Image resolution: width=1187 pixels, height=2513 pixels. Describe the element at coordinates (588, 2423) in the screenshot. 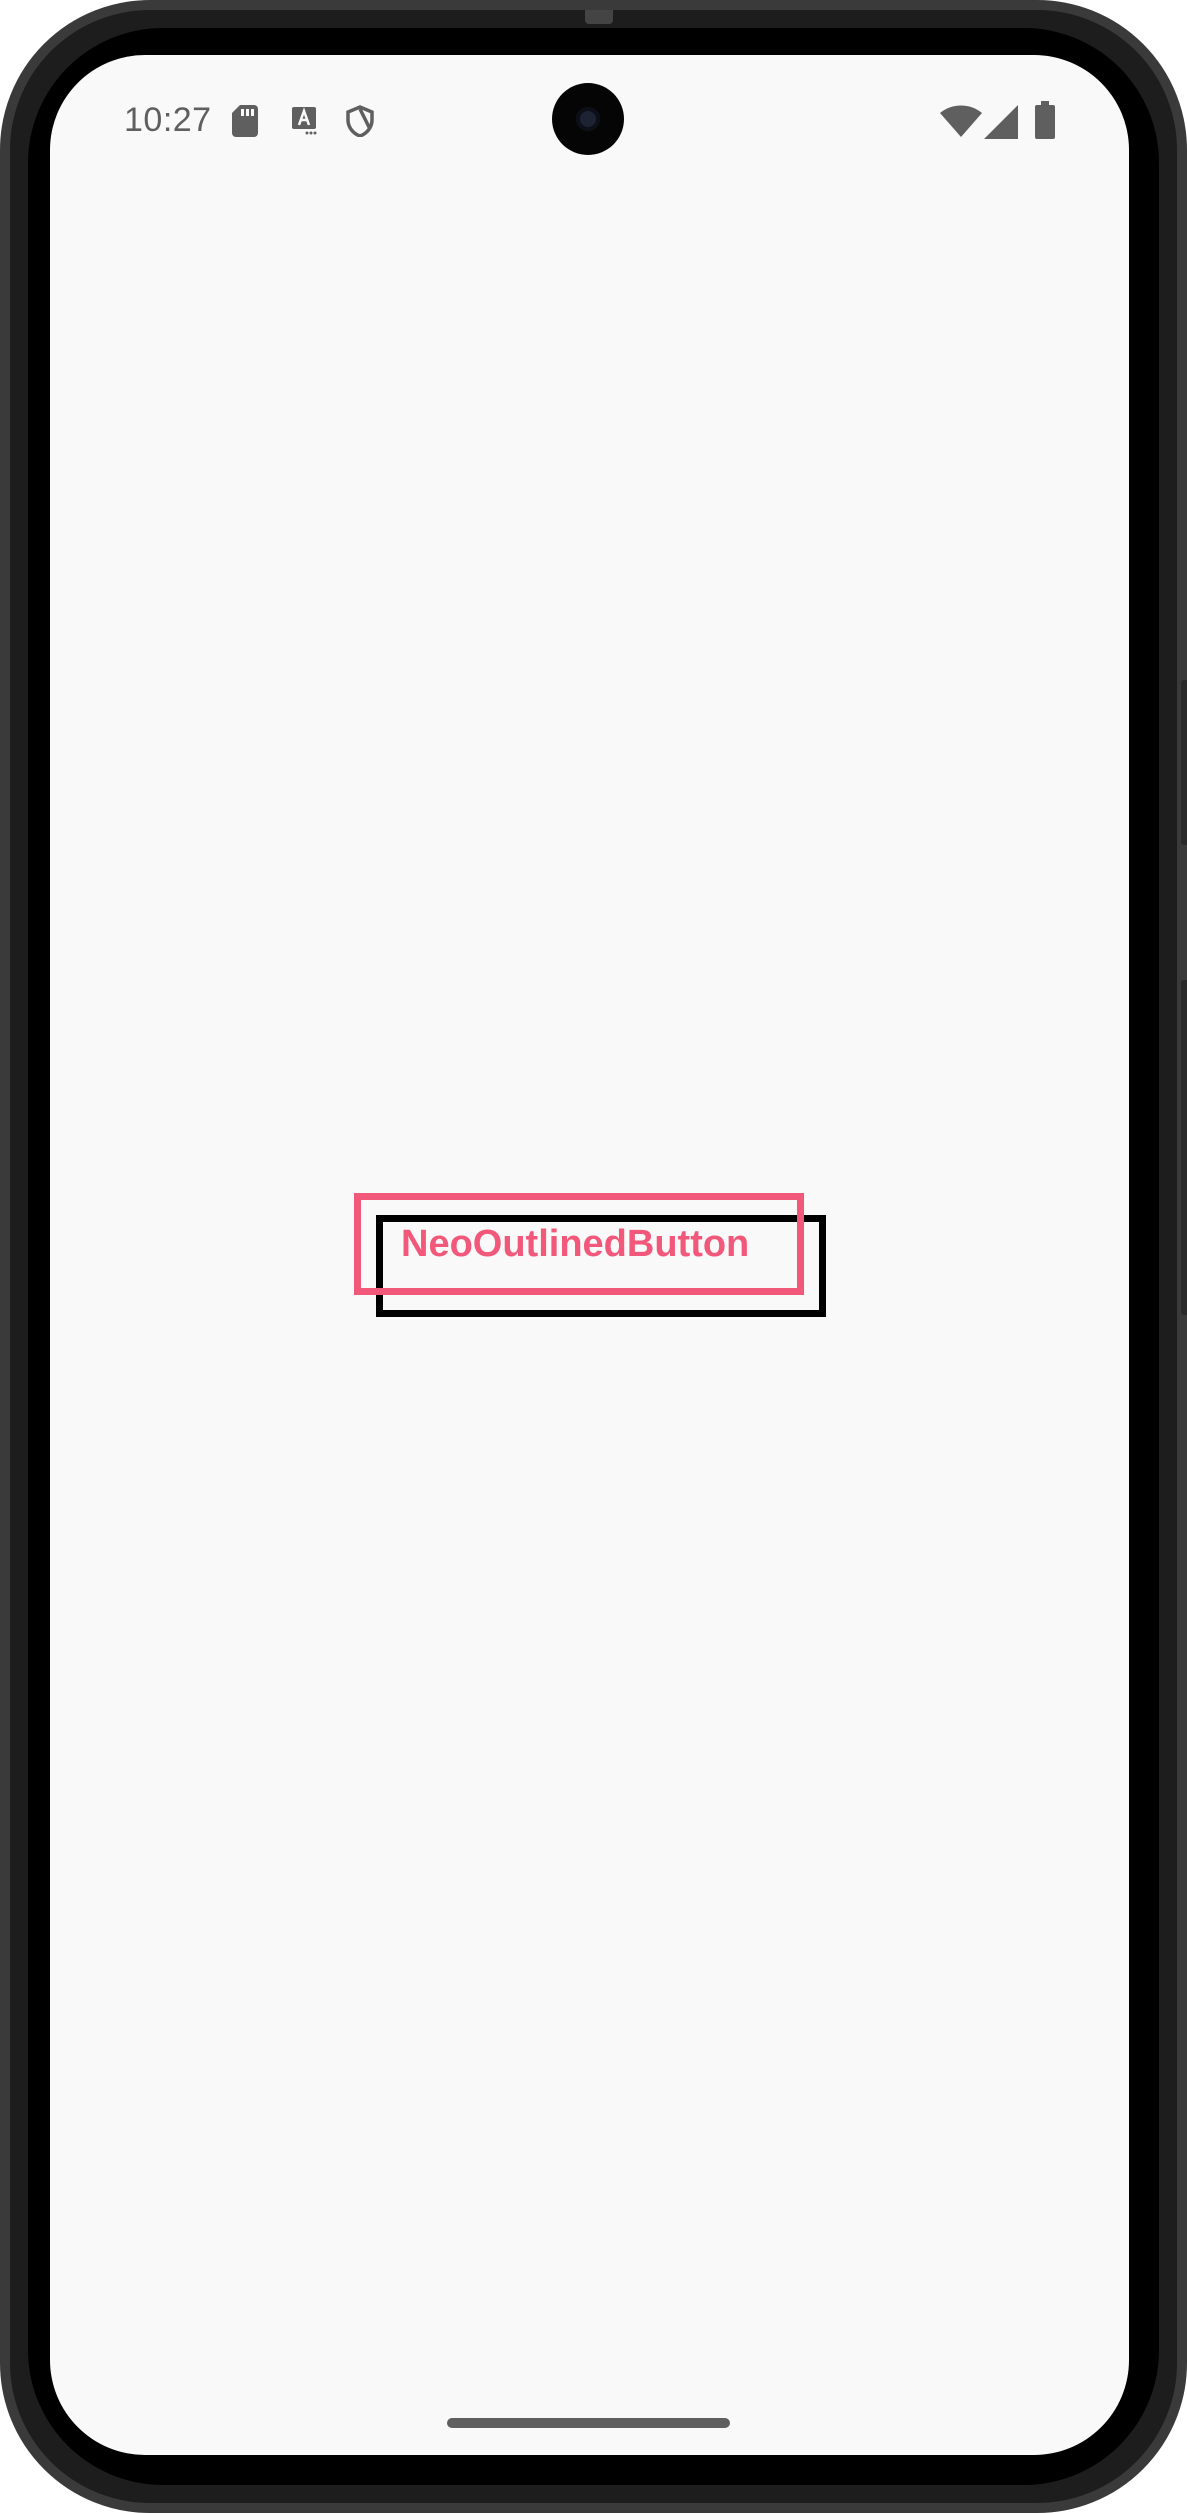

I see `home-indicator` at that location.